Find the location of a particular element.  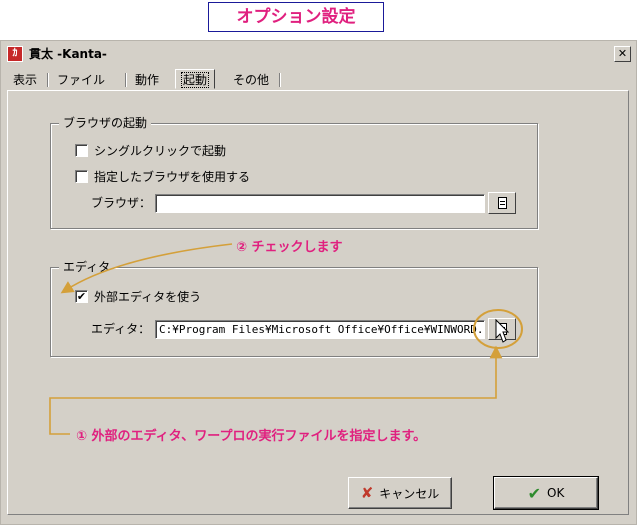

editor-group-label: エディタ is located at coordinates (87, 267).